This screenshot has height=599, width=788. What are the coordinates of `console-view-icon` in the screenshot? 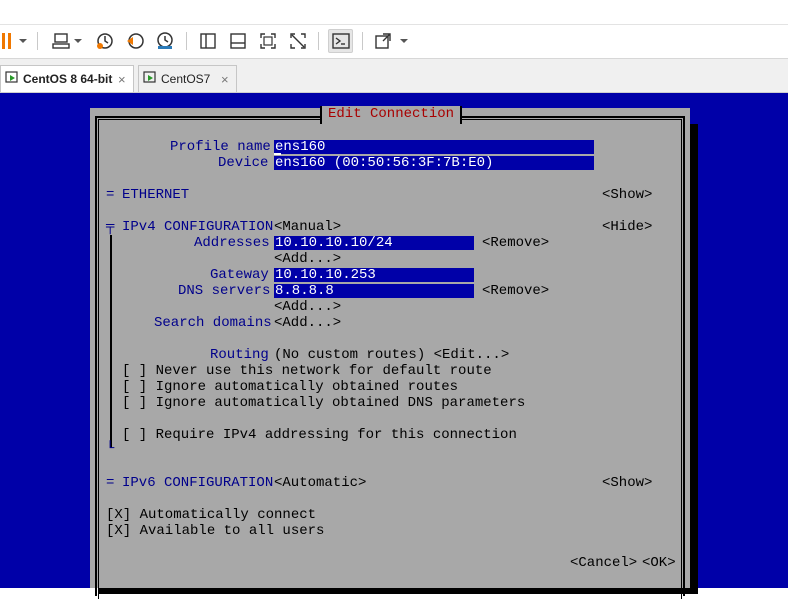 It's located at (340, 41).